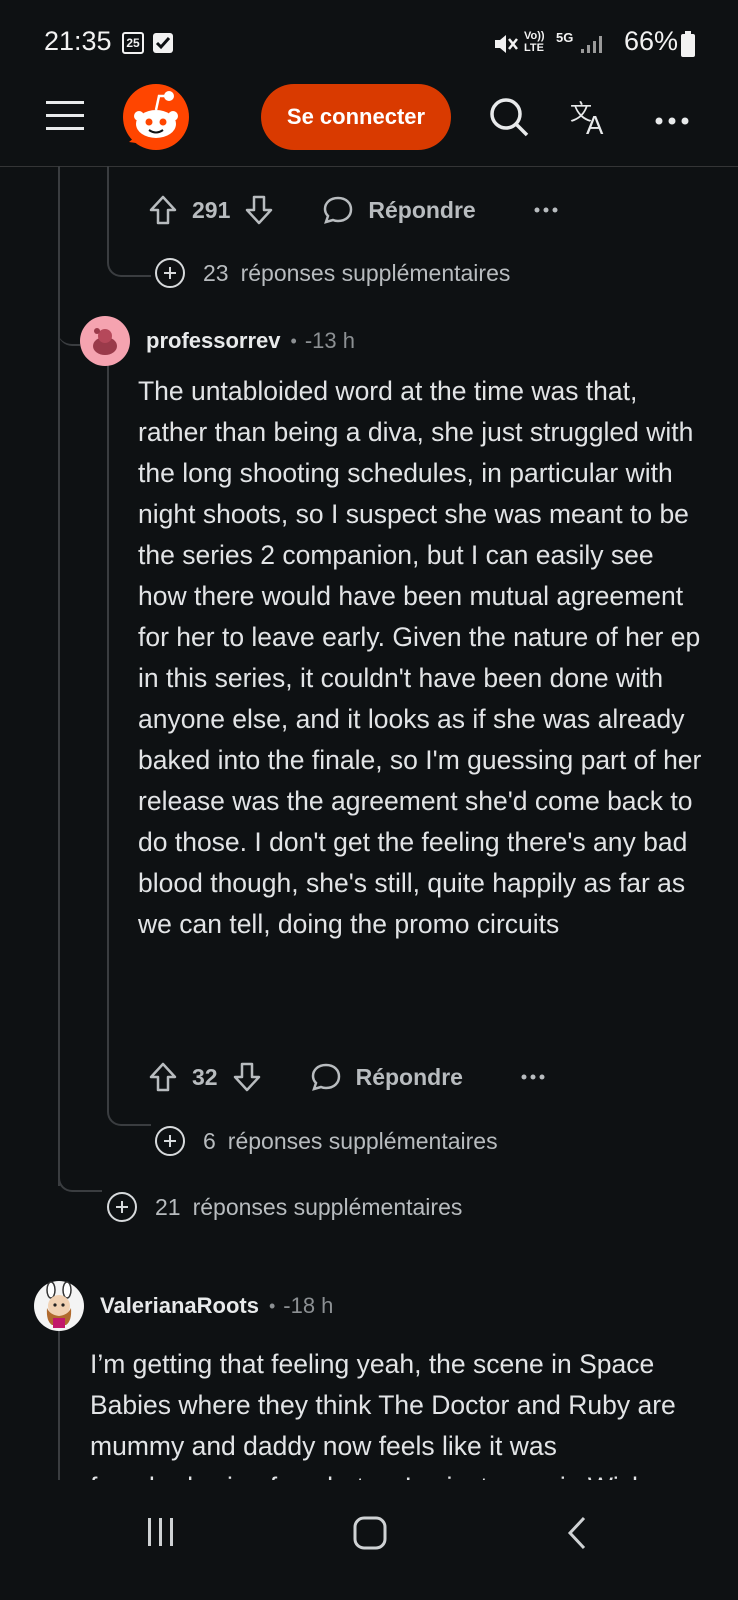 This screenshot has height=1600, width=738. I want to click on more-replies-count: 21, so click(168, 1206).